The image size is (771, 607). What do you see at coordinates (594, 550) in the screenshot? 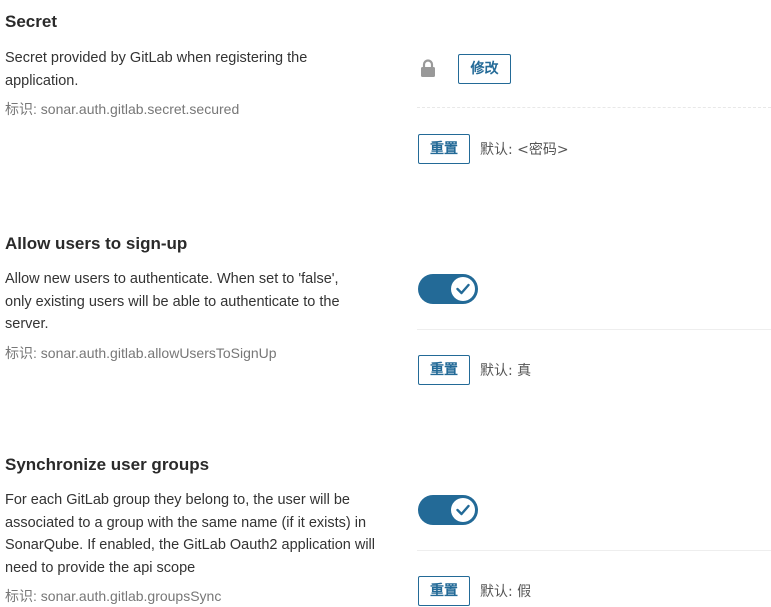
I see `divider` at bounding box center [594, 550].